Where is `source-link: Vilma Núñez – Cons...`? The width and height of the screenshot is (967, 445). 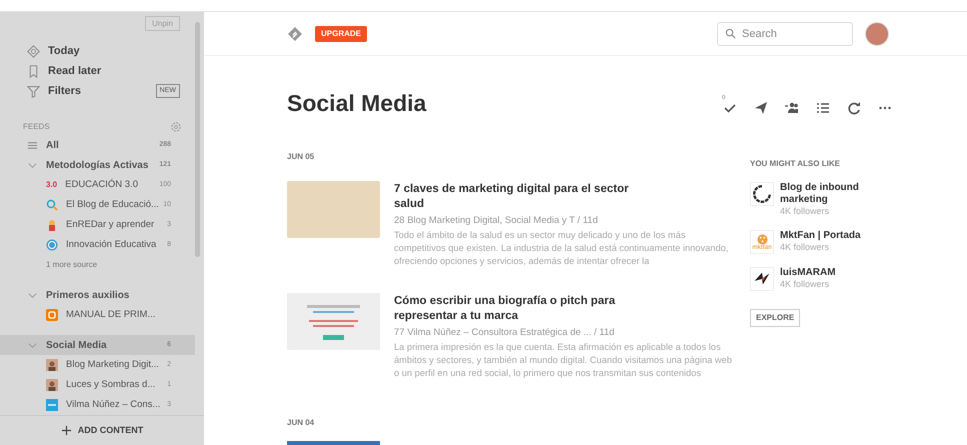 source-link: Vilma Núñez – Cons... is located at coordinates (113, 405).